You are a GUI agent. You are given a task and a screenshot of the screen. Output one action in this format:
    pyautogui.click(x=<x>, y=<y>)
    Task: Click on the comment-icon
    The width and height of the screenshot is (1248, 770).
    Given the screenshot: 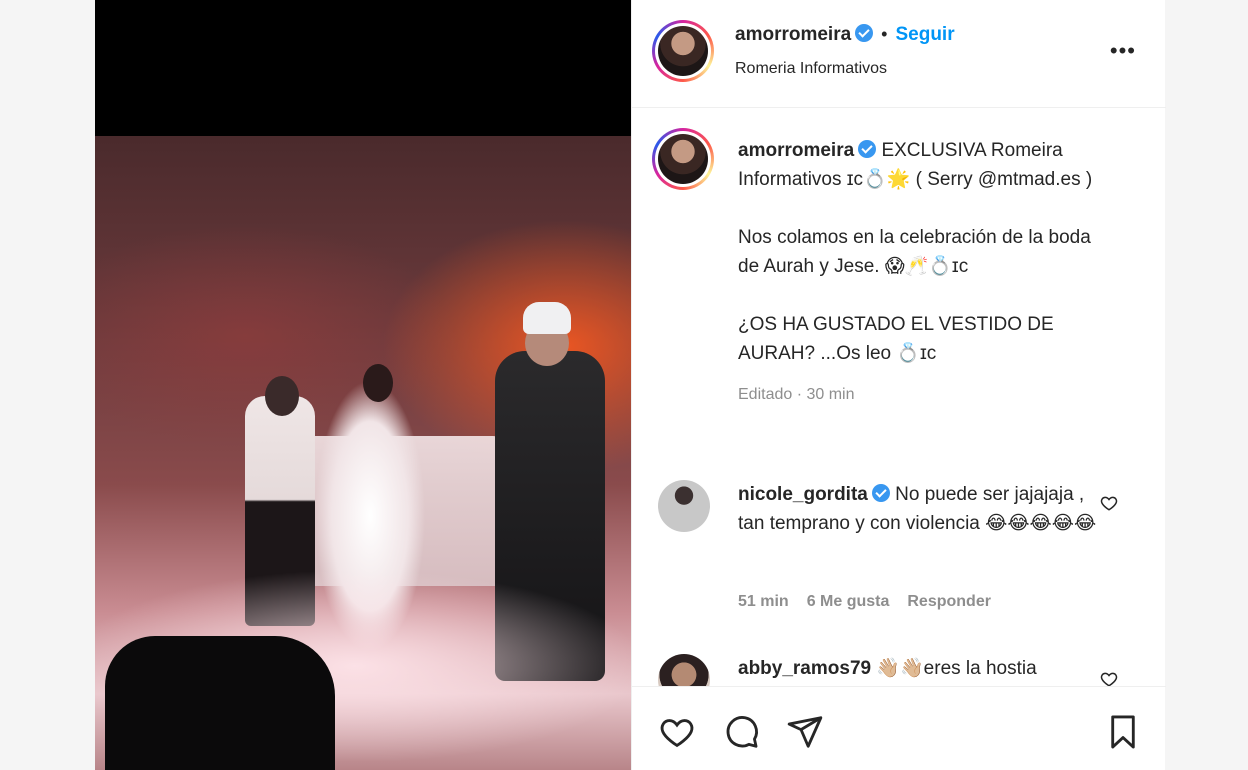 What is the action you would take?
    pyautogui.click(x=741, y=732)
    